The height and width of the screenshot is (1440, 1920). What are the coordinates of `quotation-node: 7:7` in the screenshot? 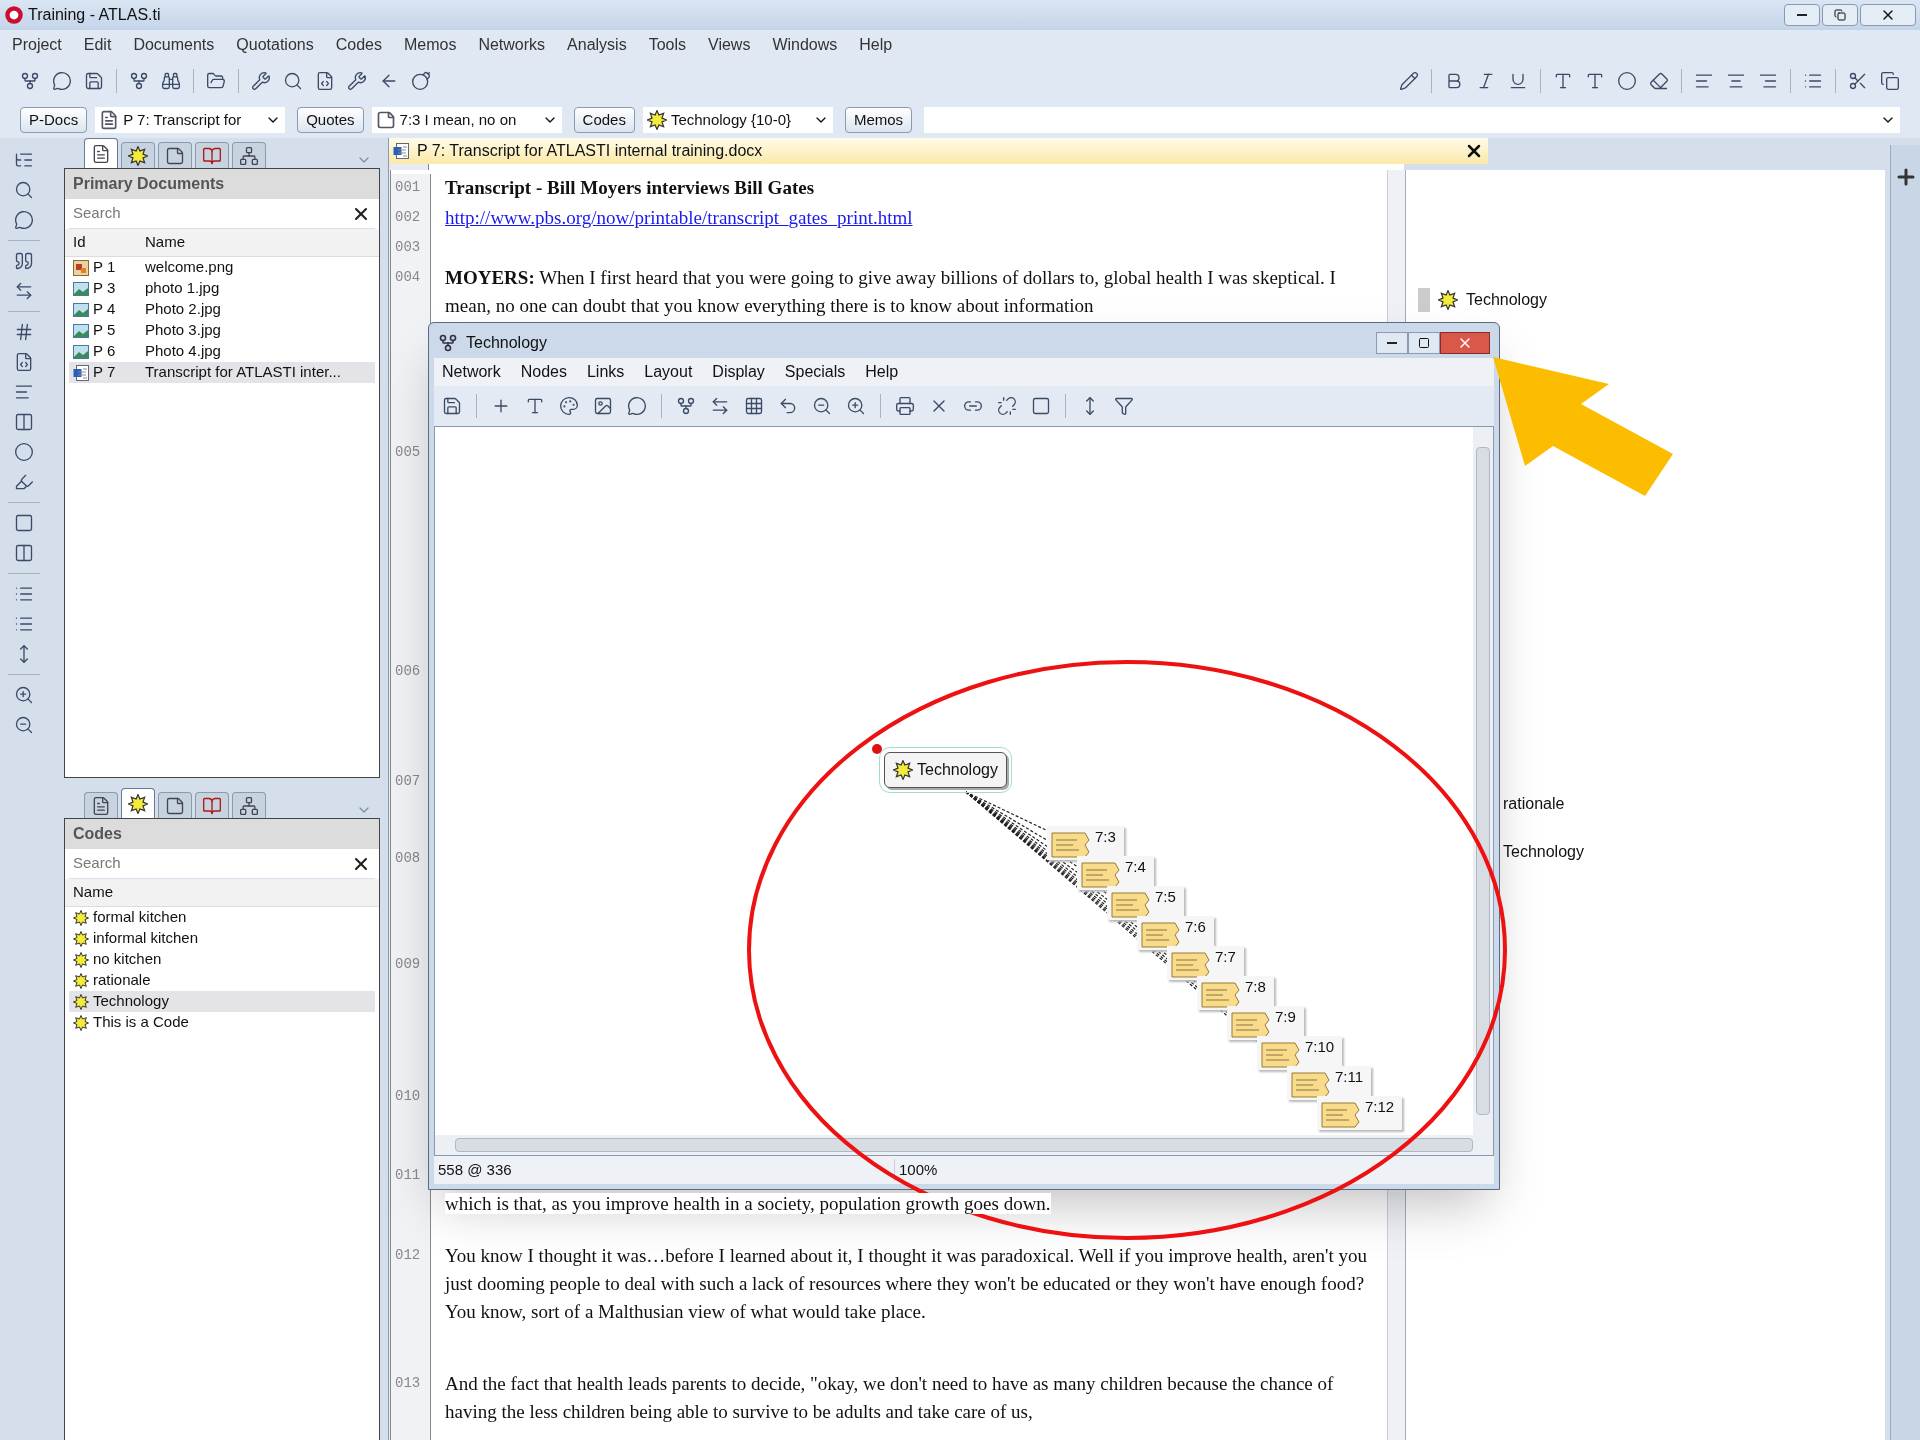 It's located at (1205, 963).